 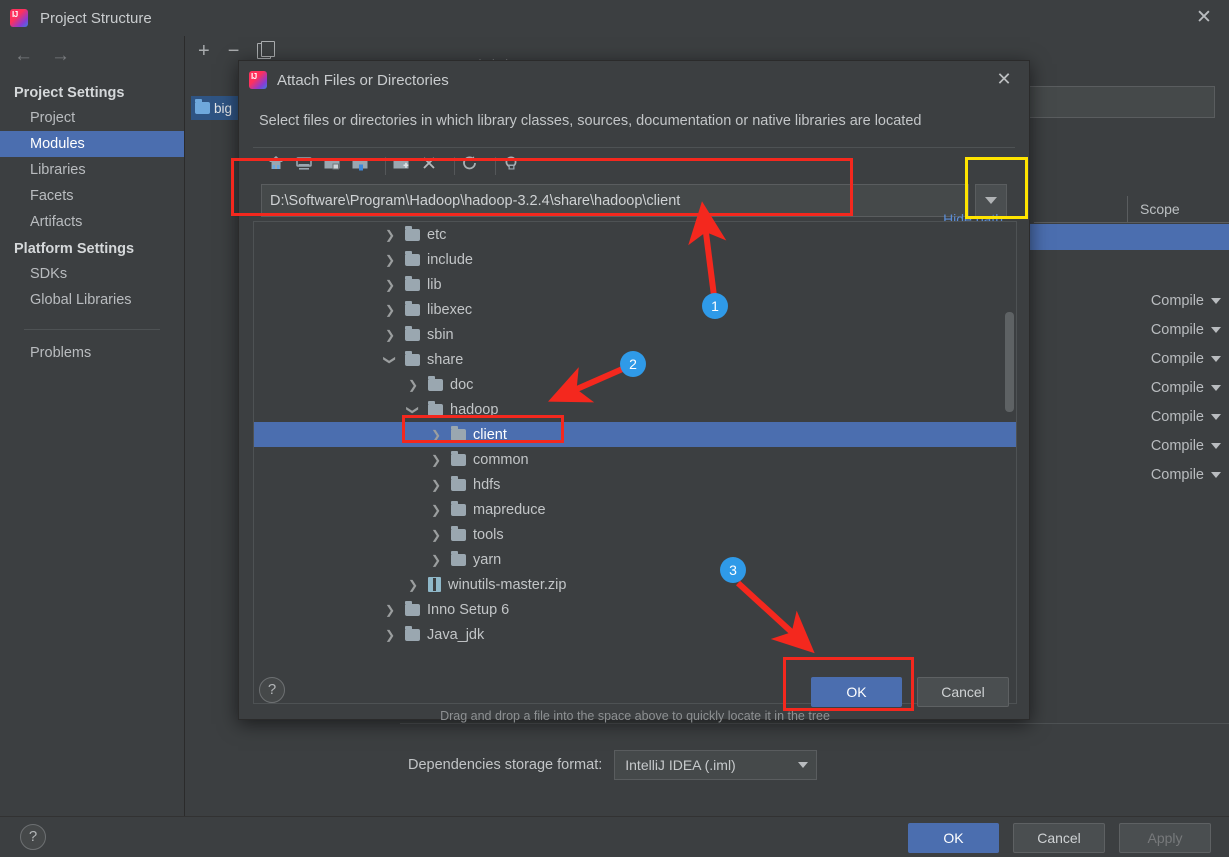 What do you see at coordinates (509, 509) in the screenshot?
I see `file-tree-row-label: mapreduce` at bounding box center [509, 509].